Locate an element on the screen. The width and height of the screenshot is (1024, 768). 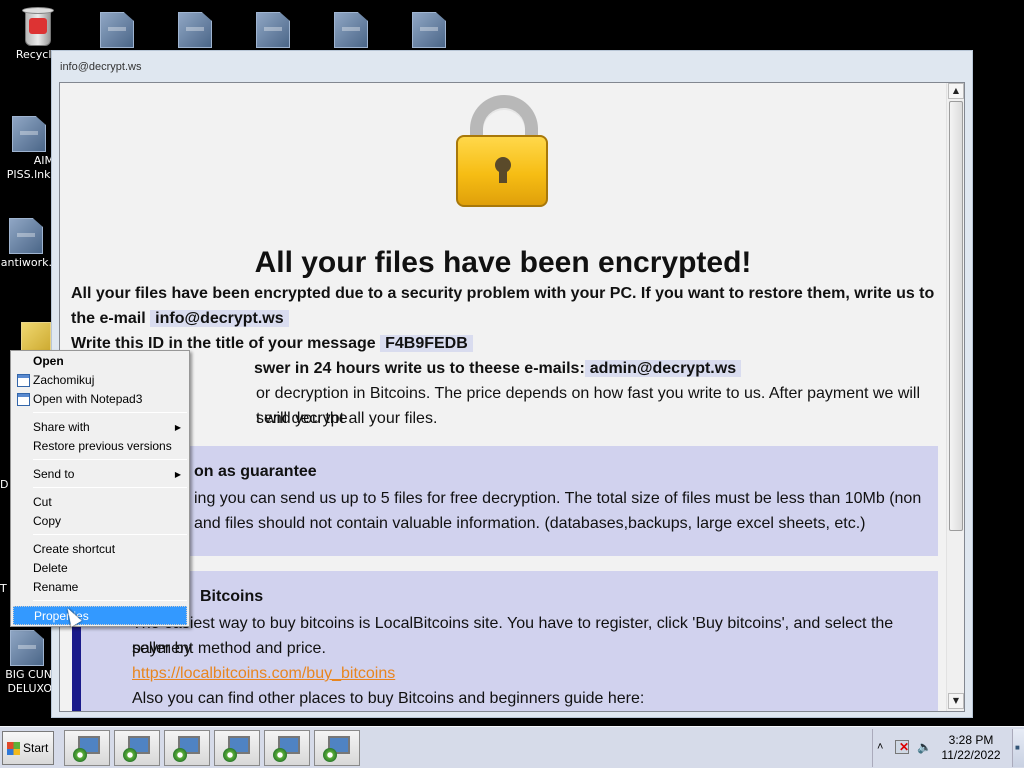
menu-item-open-with-notepad: Open with Notepad3 is located at coordinates (100, 399).